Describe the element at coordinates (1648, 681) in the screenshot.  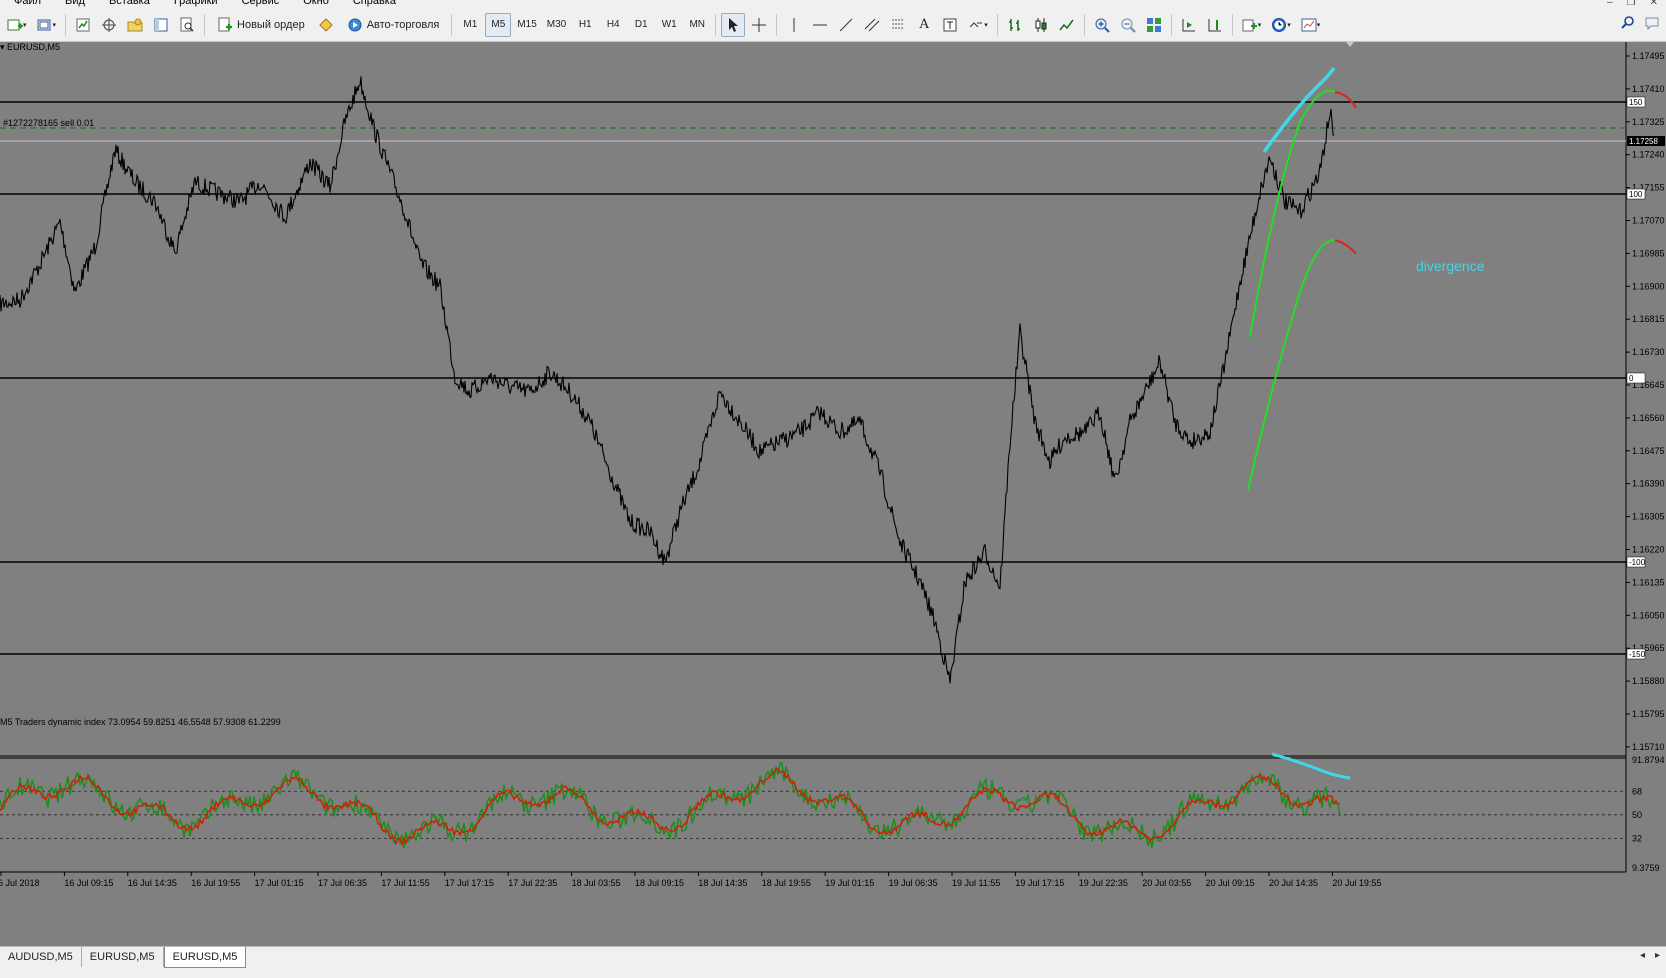
I see `price-tick-label: 1.15880` at that location.